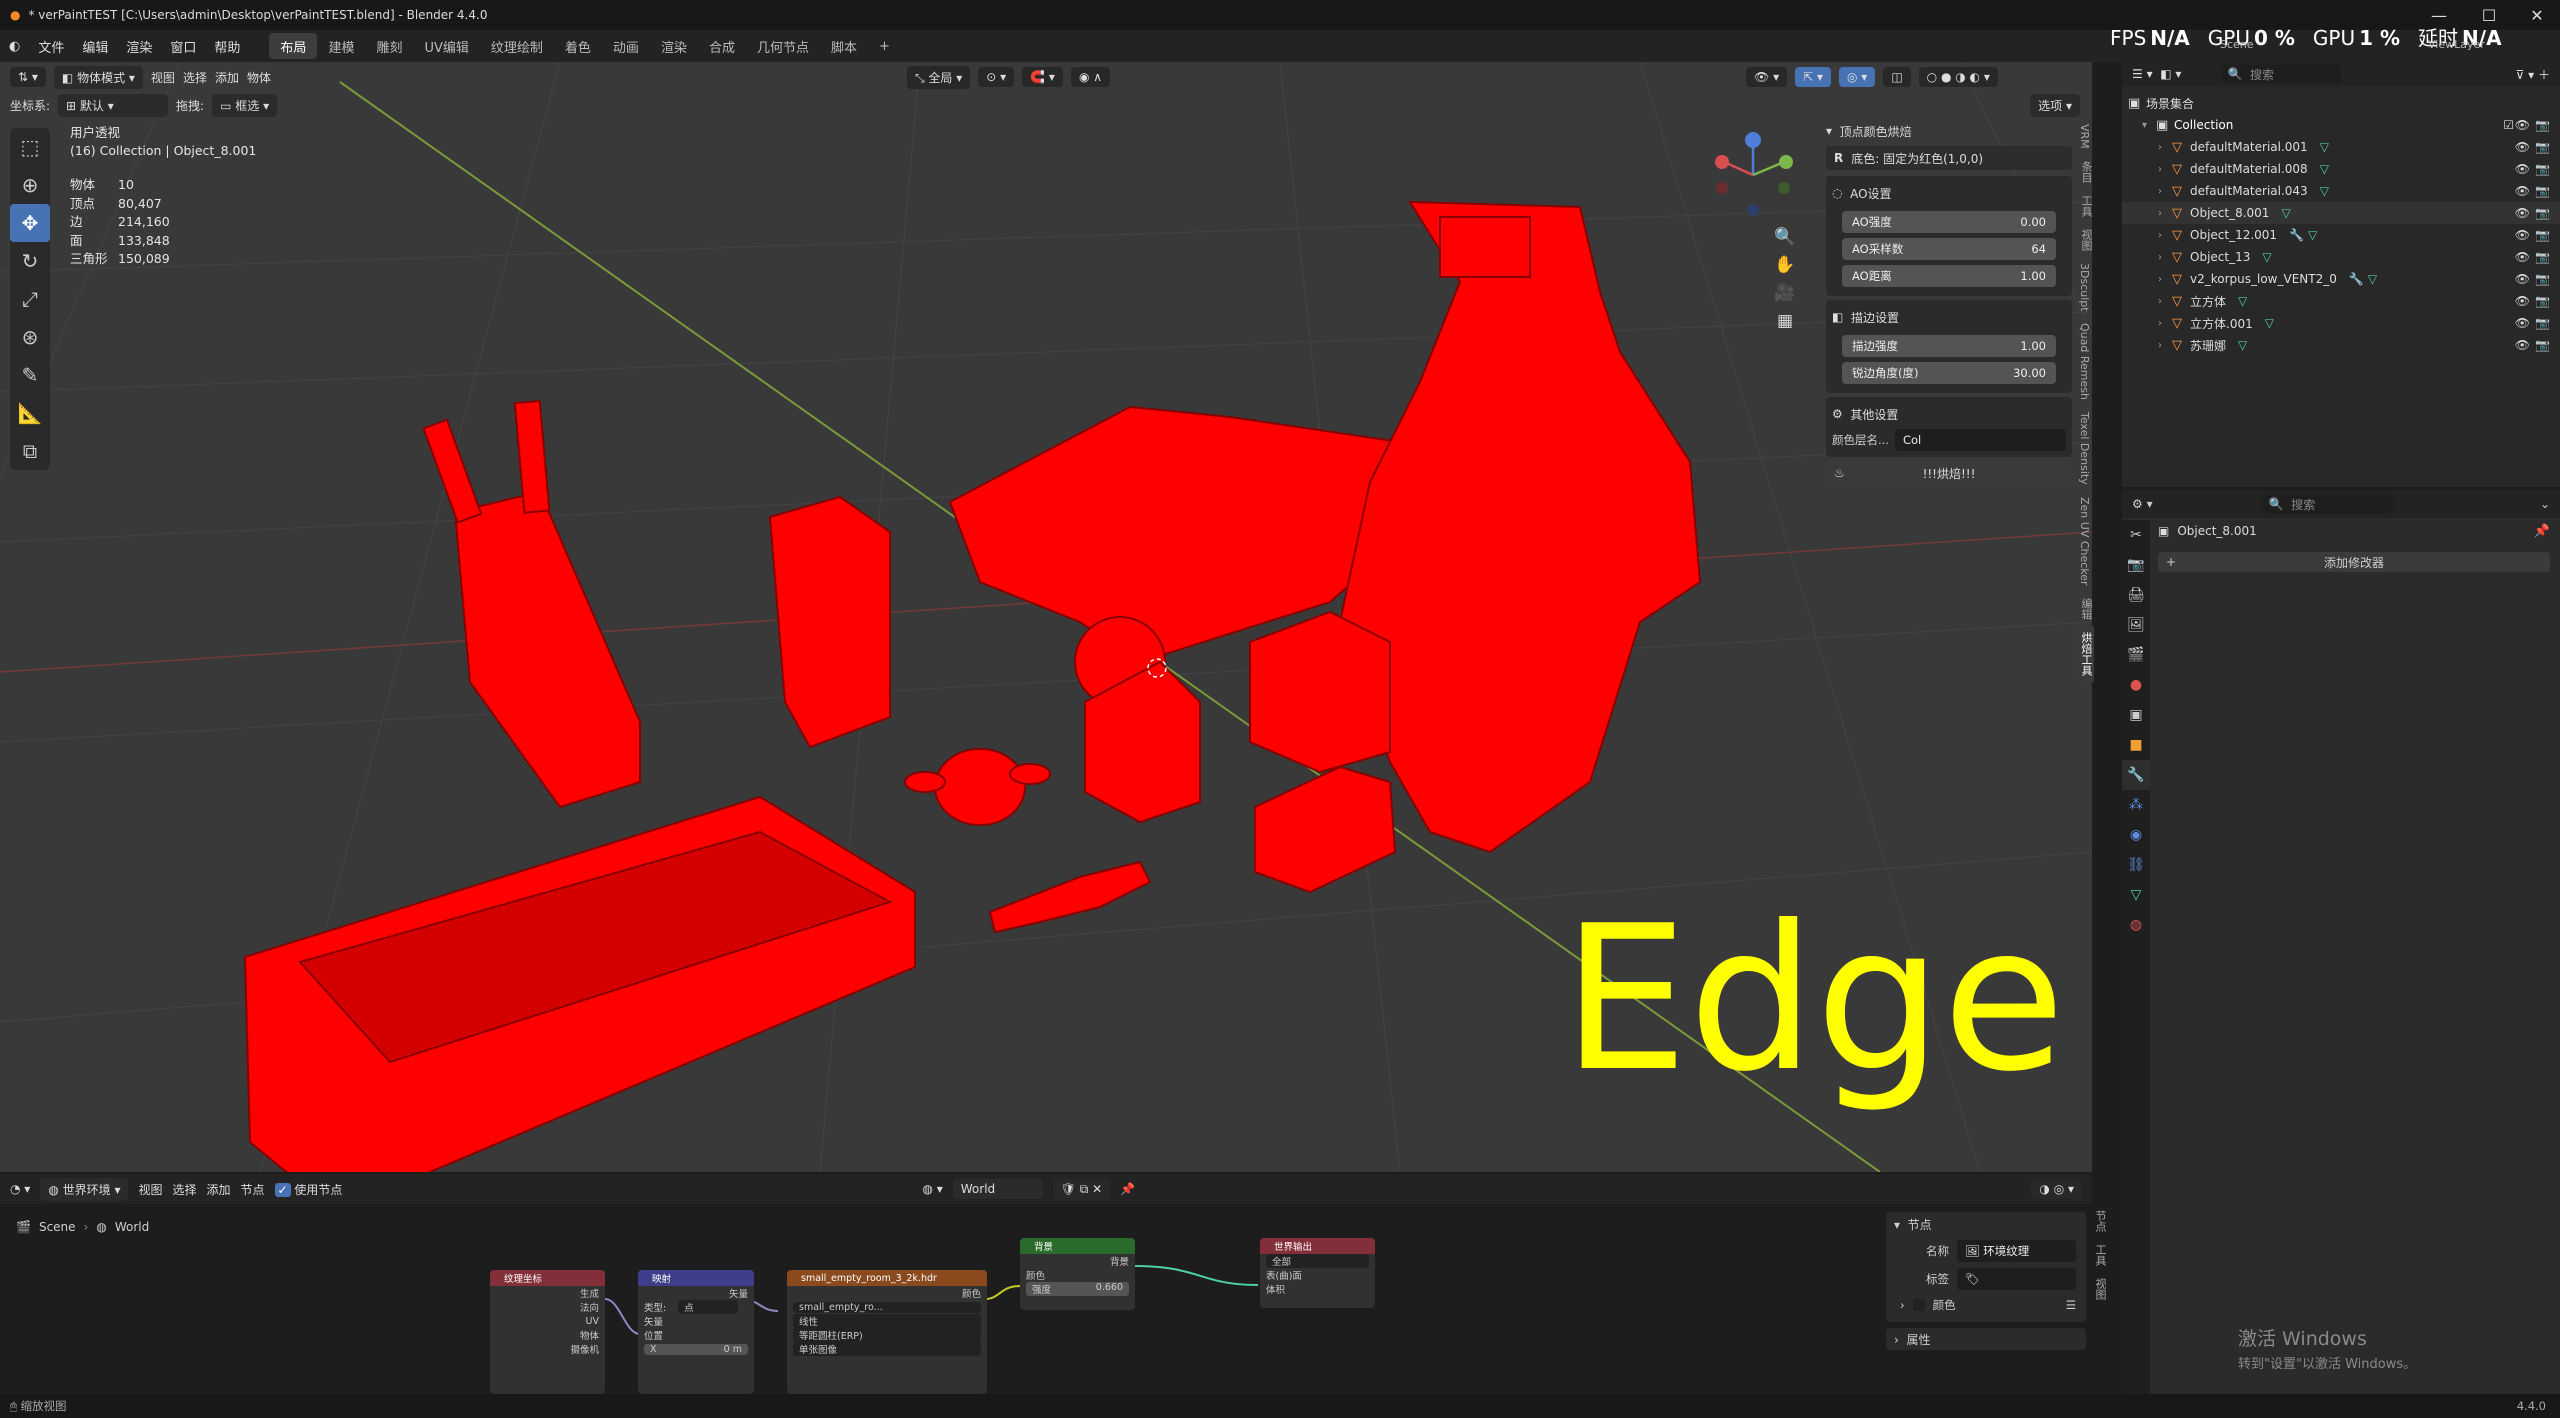 The image size is (2560, 1418). Describe the element at coordinates (996, 77) in the screenshot. I see `pivot-icon: ⊙ ▾` at that location.